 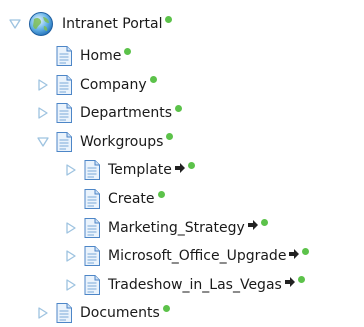 What do you see at coordinates (197, 256) in the screenshot?
I see `tree-label: Microsoft_Office_Upgrade` at bounding box center [197, 256].